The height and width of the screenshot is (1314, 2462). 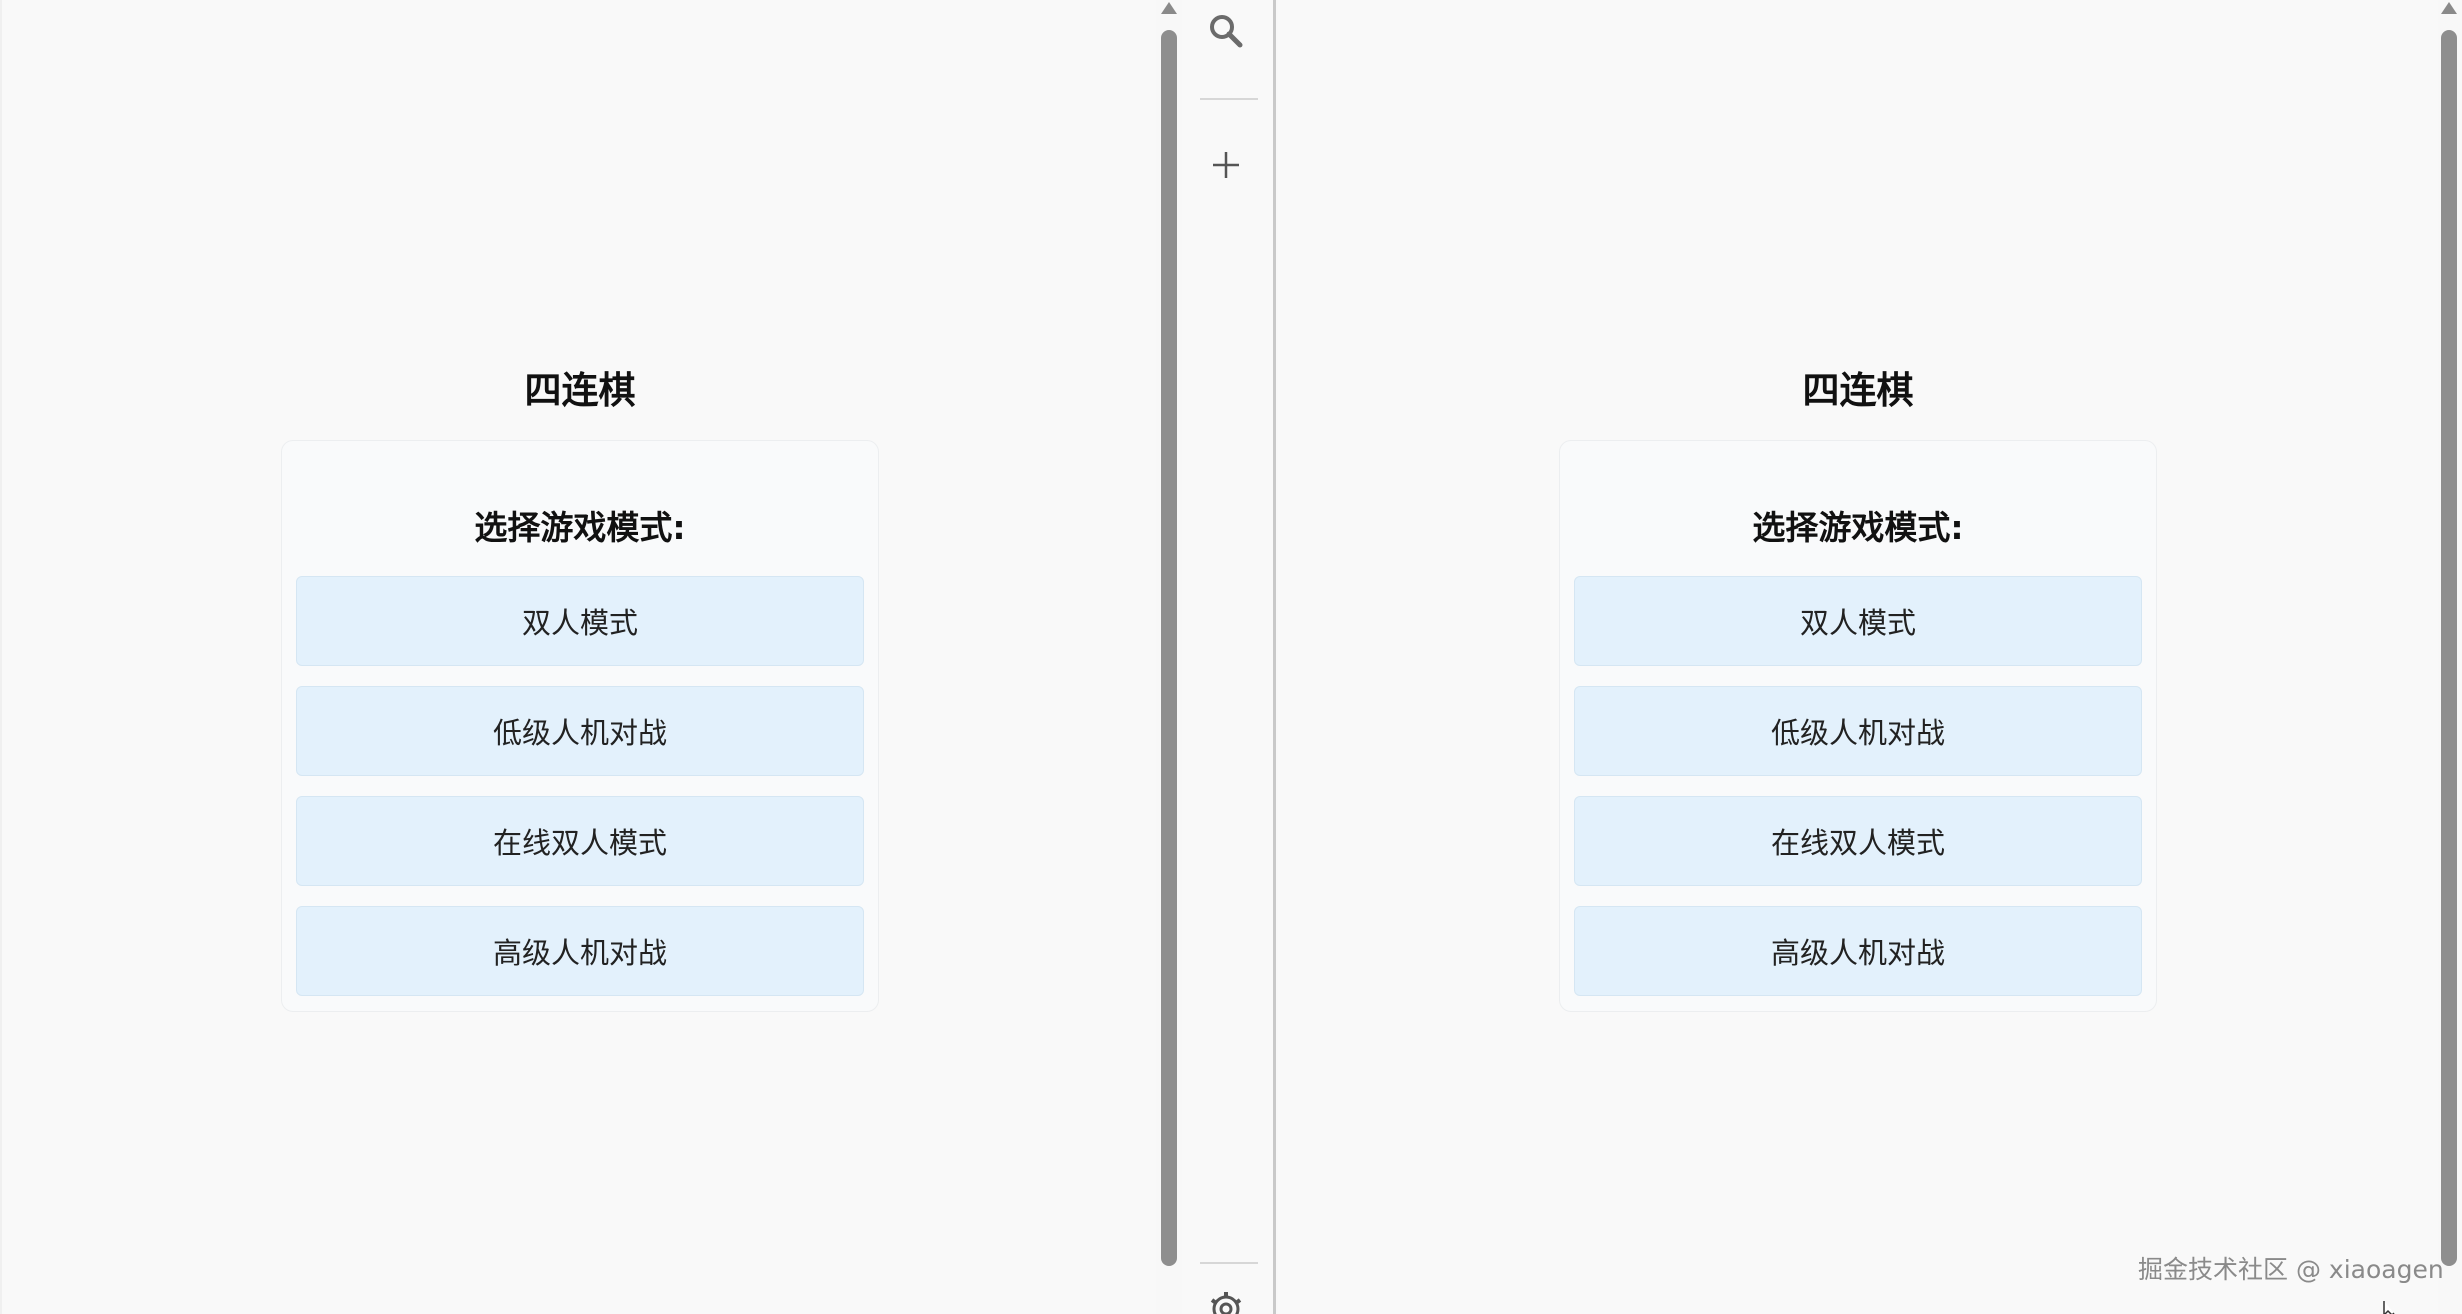 What do you see at coordinates (2291, 1269) in the screenshot?
I see `watermark: 掘金技术社区 @ xiaoagen` at bounding box center [2291, 1269].